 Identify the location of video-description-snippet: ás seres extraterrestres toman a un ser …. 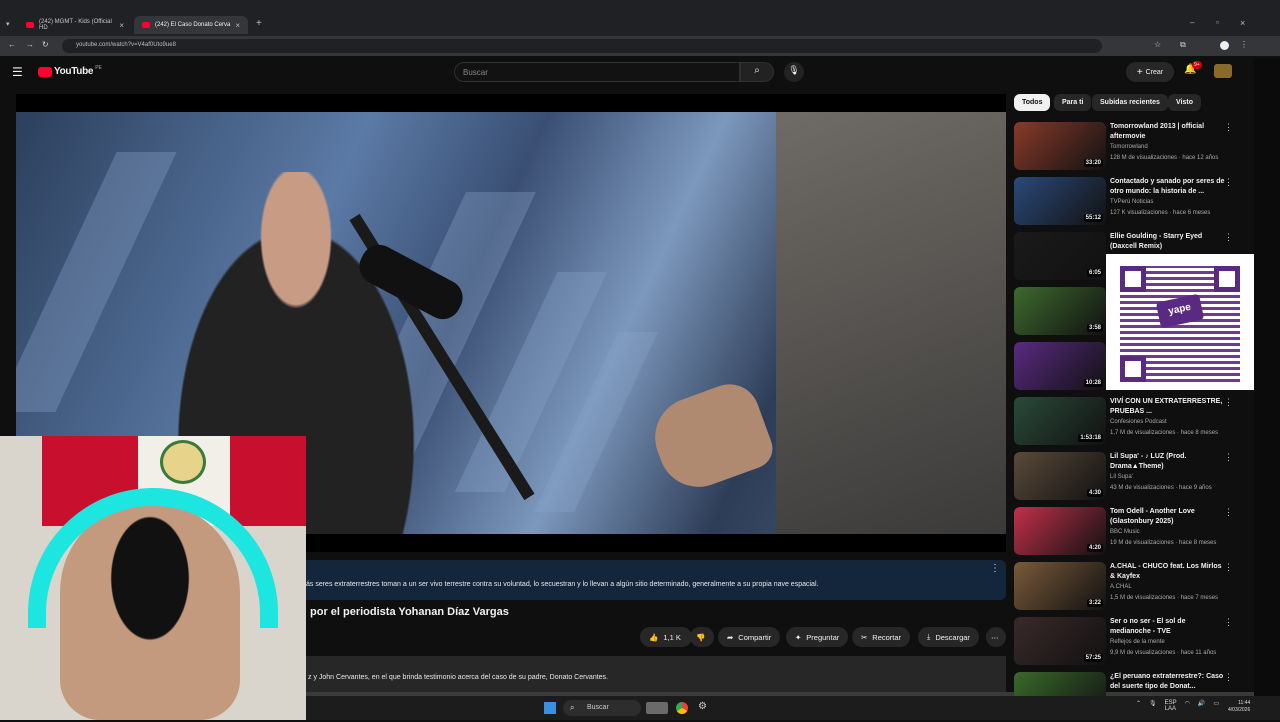
(656, 580).